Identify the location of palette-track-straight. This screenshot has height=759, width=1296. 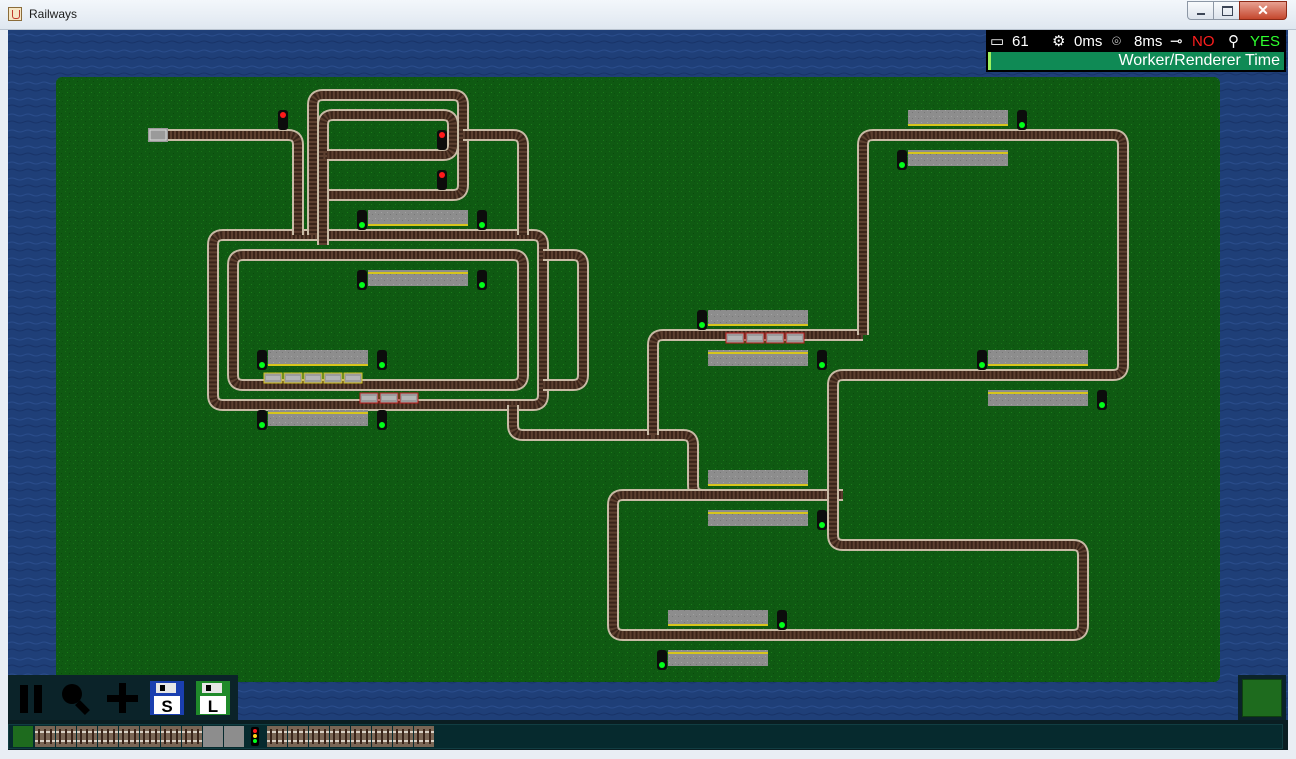
(45, 736).